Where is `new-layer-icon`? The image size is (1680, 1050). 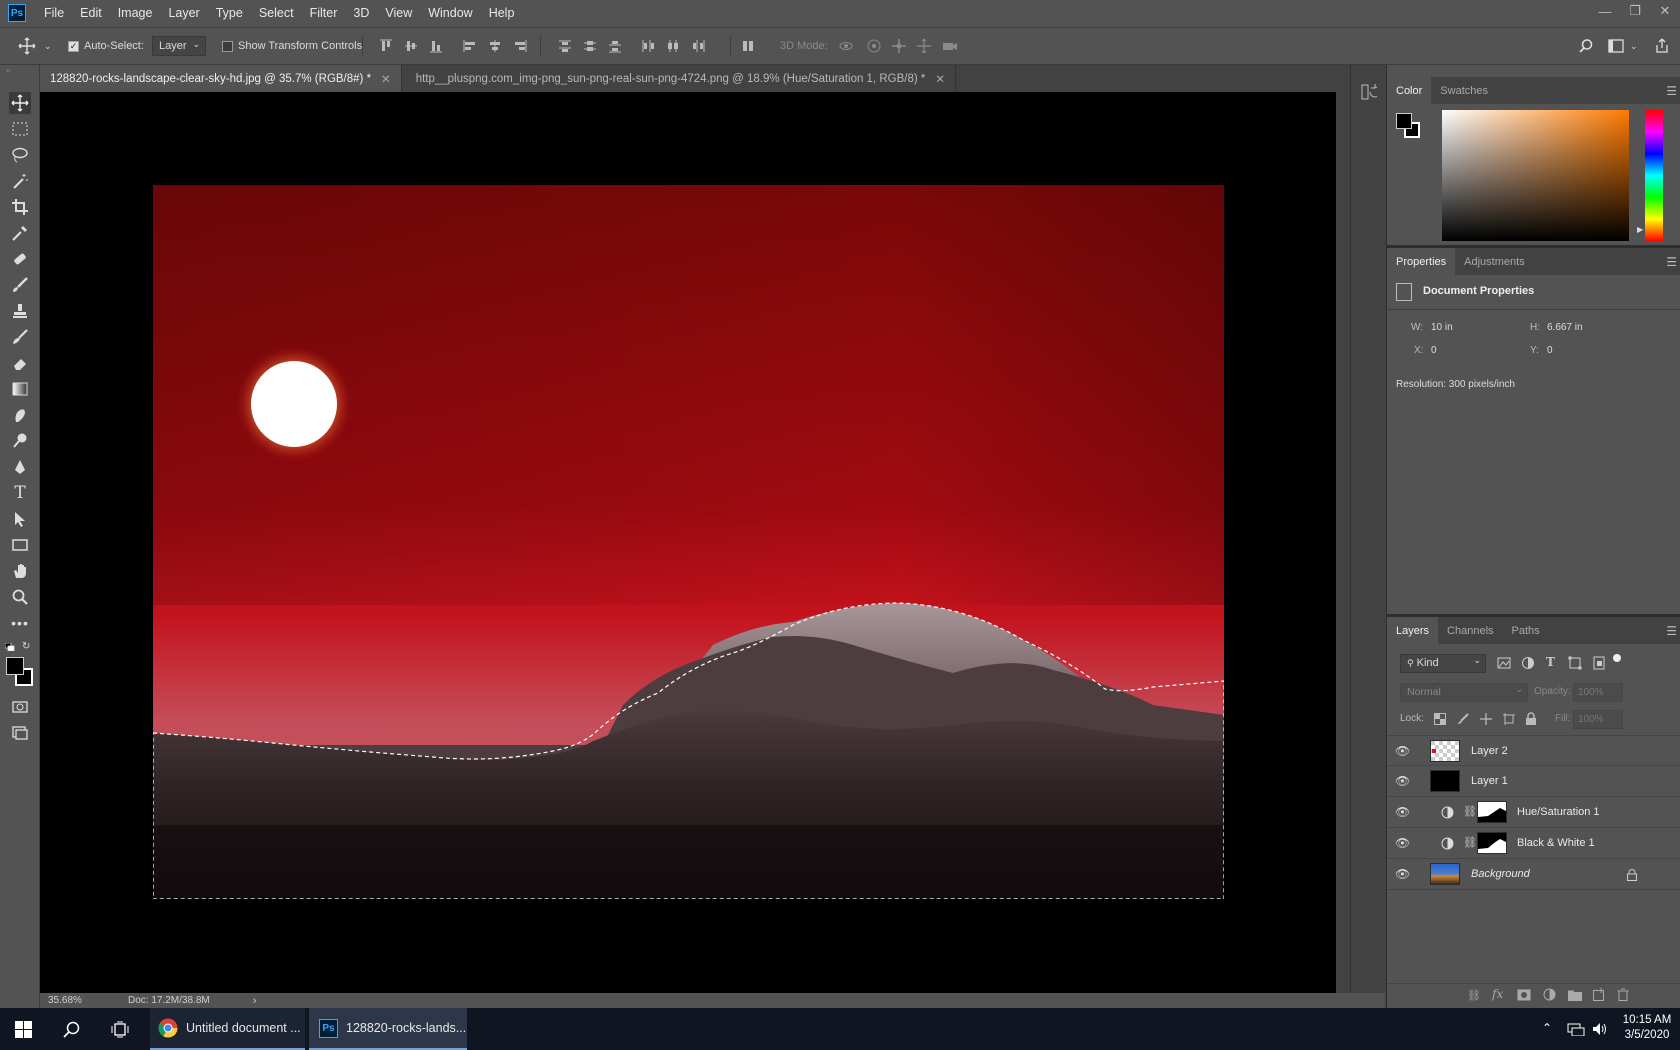 new-layer-icon is located at coordinates (1599, 994).